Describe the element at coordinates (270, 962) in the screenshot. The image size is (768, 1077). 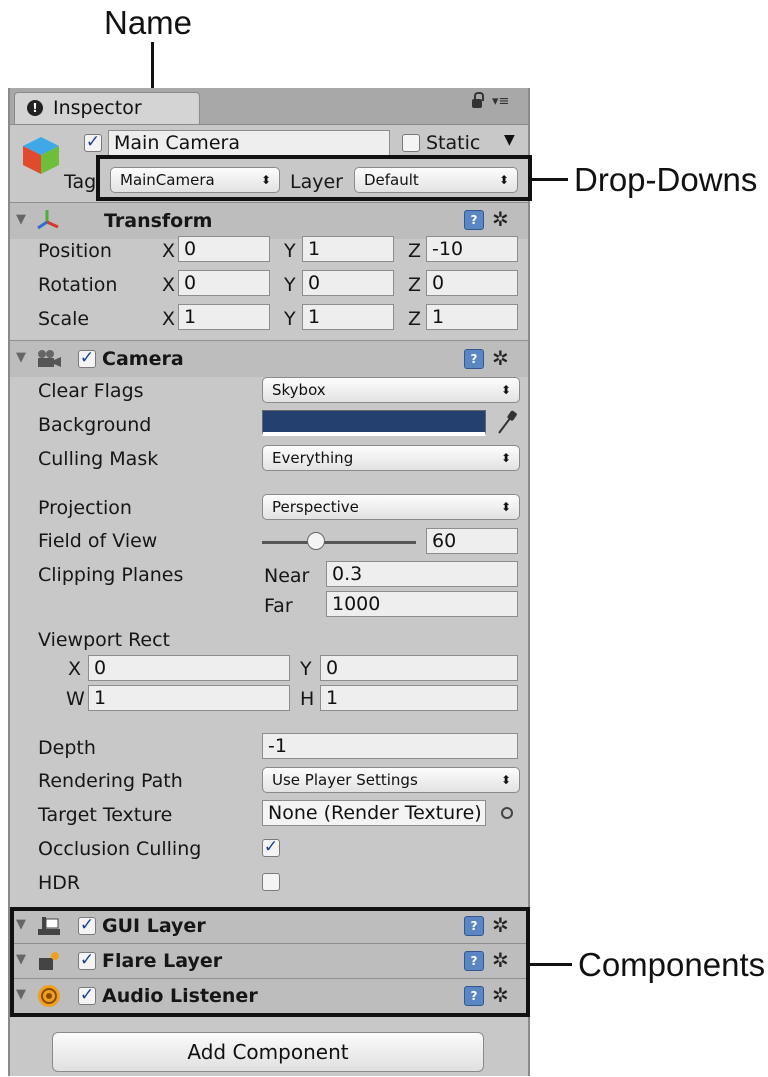
I see `components-highlight` at that location.